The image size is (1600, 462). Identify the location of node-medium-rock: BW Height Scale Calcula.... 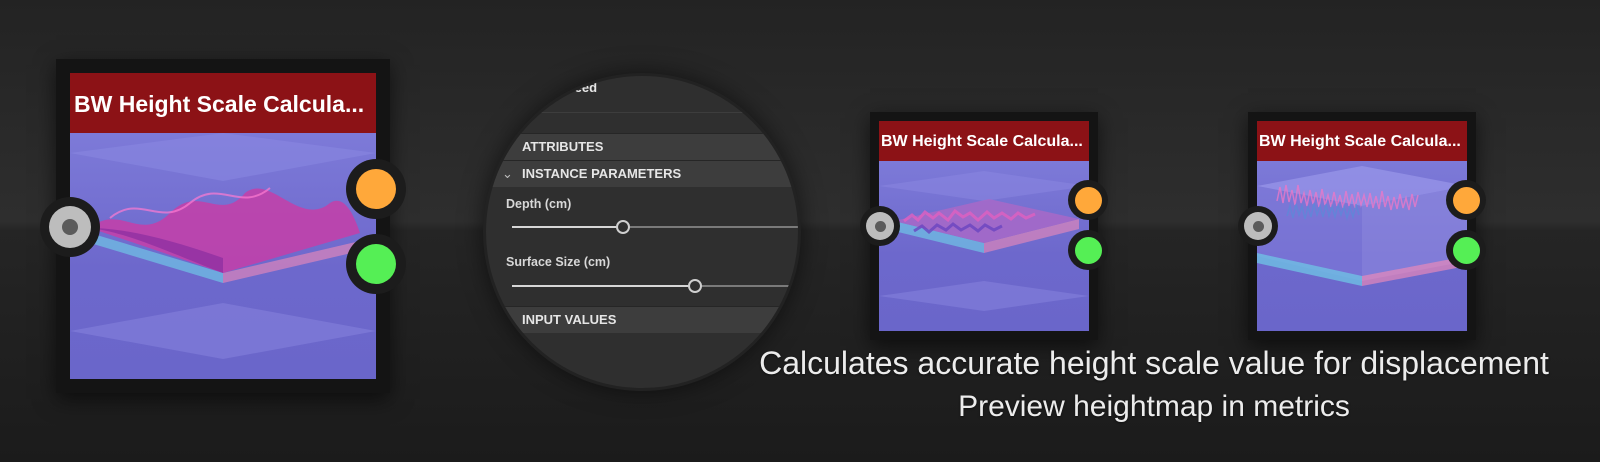
(984, 226).